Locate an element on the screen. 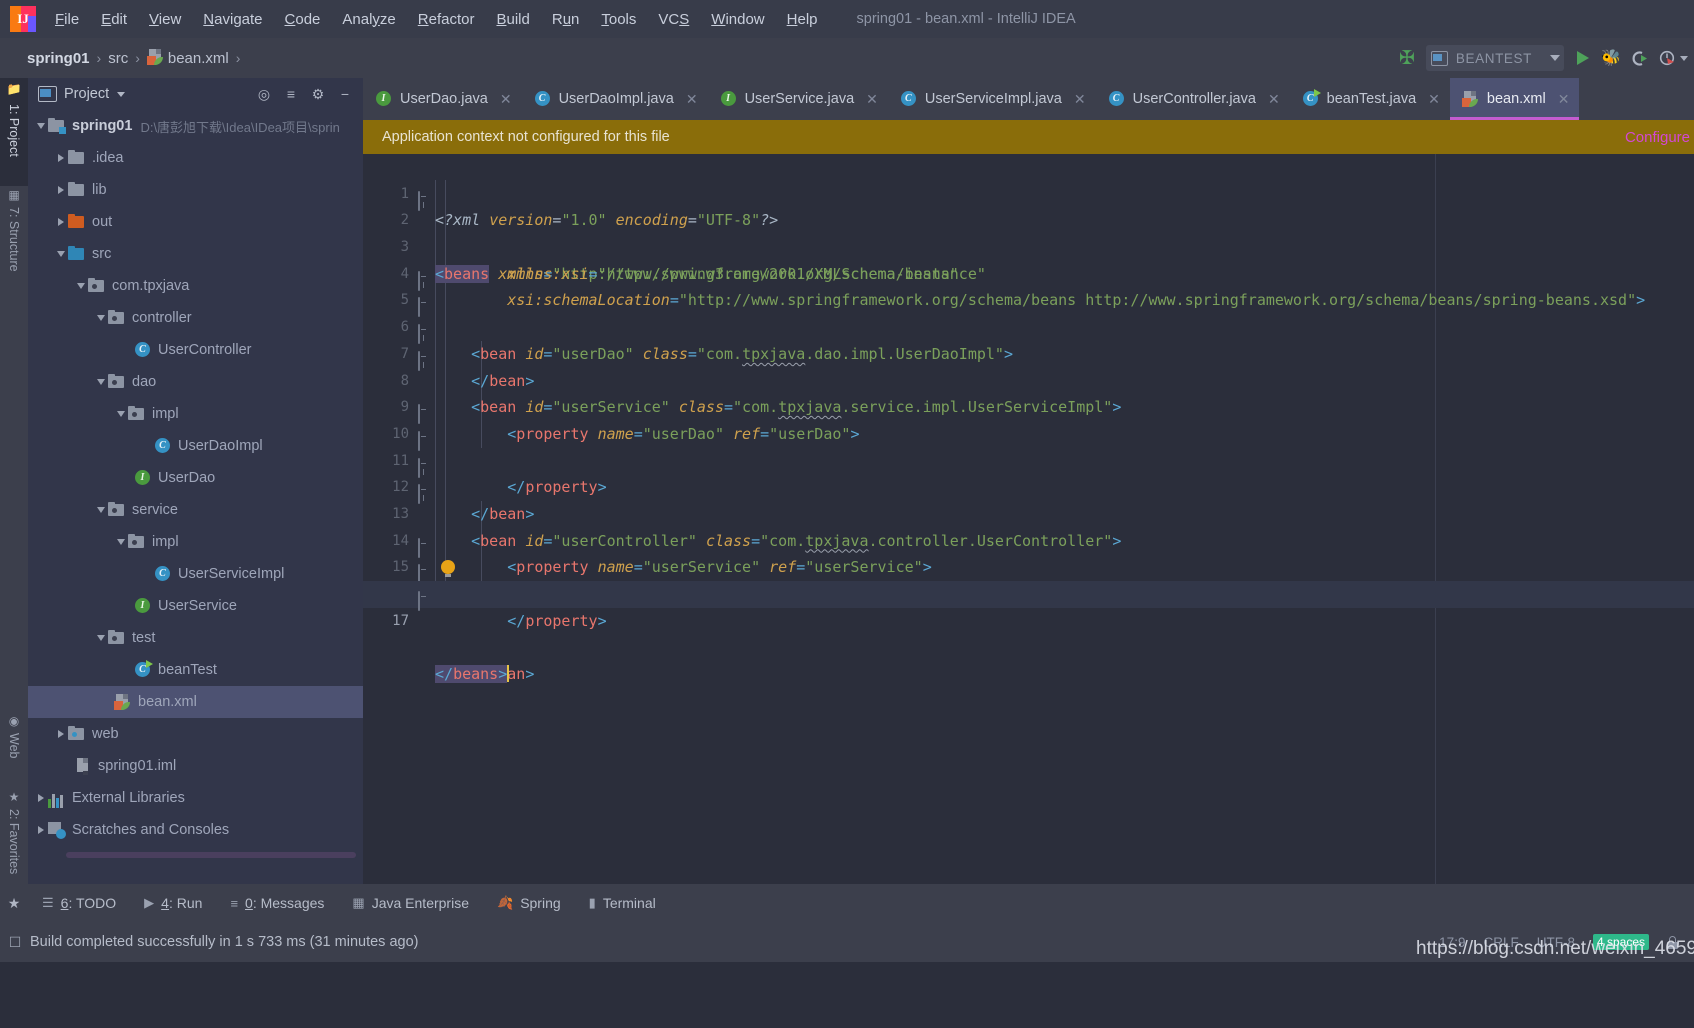  menu-window: Window is located at coordinates (737, 19).